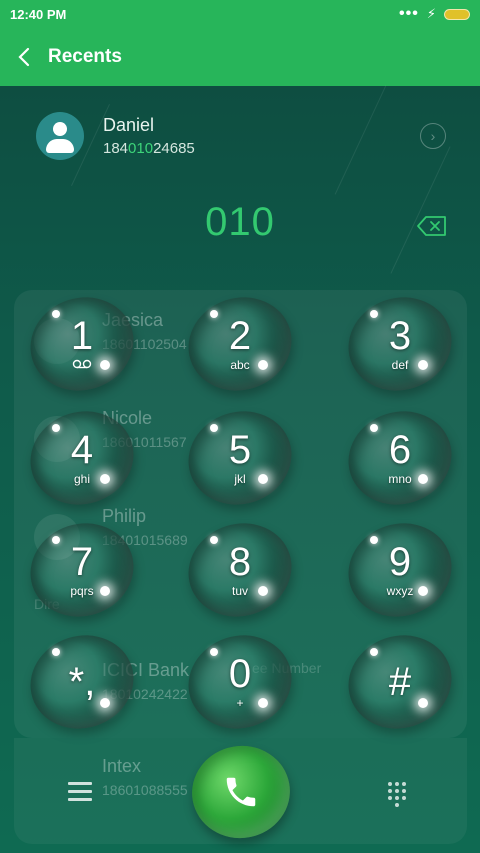  Describe the element at coordinates (400, 682) in the screenshot. I see `key-hash: #` at that location.